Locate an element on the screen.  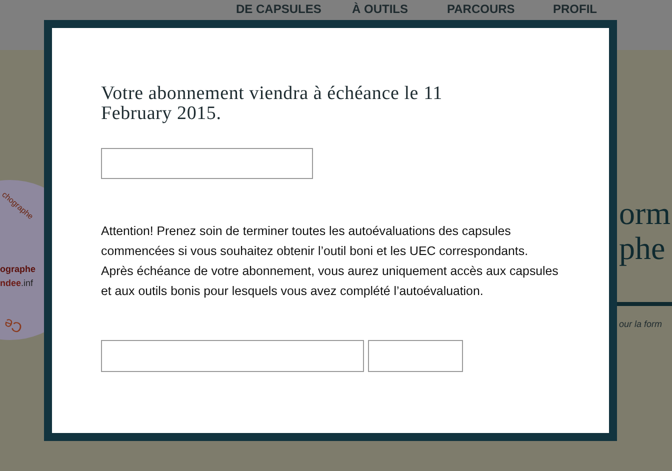
warning-message: Attention! Prenez soin de terminer toutes les autoévaluations des capsules commencées si vous souhaitez obtenir l’outil boni et les UEC correspondants. Après échéance de votre abonnement, vous aurez uniquement accès aux capsules et aux outils bonis pour lesquels vous avez complété l’autoévaluation. is located at coordinates (330, 261).